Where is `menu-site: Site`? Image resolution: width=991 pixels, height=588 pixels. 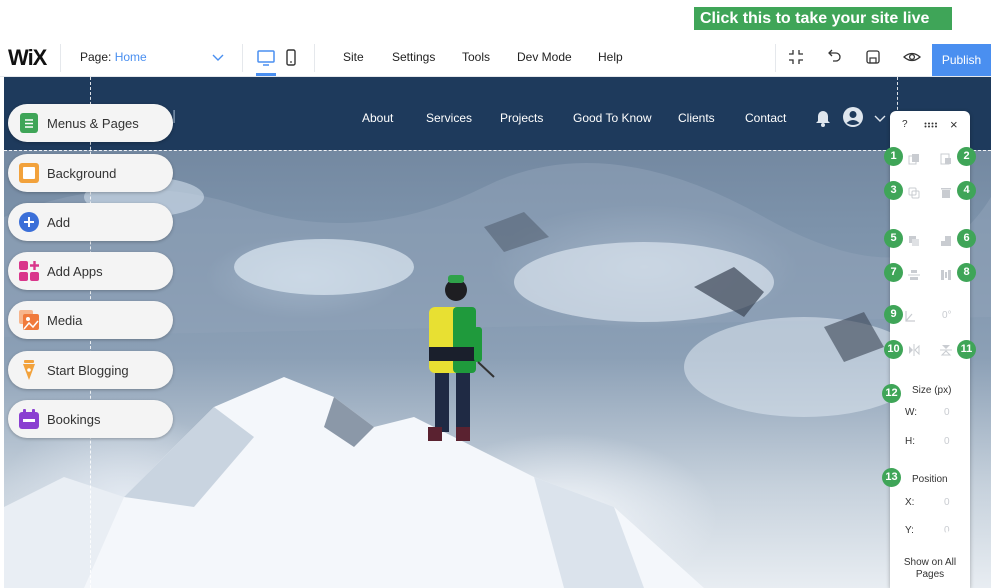 menu-site: Site is located at coordinates (353, 57).